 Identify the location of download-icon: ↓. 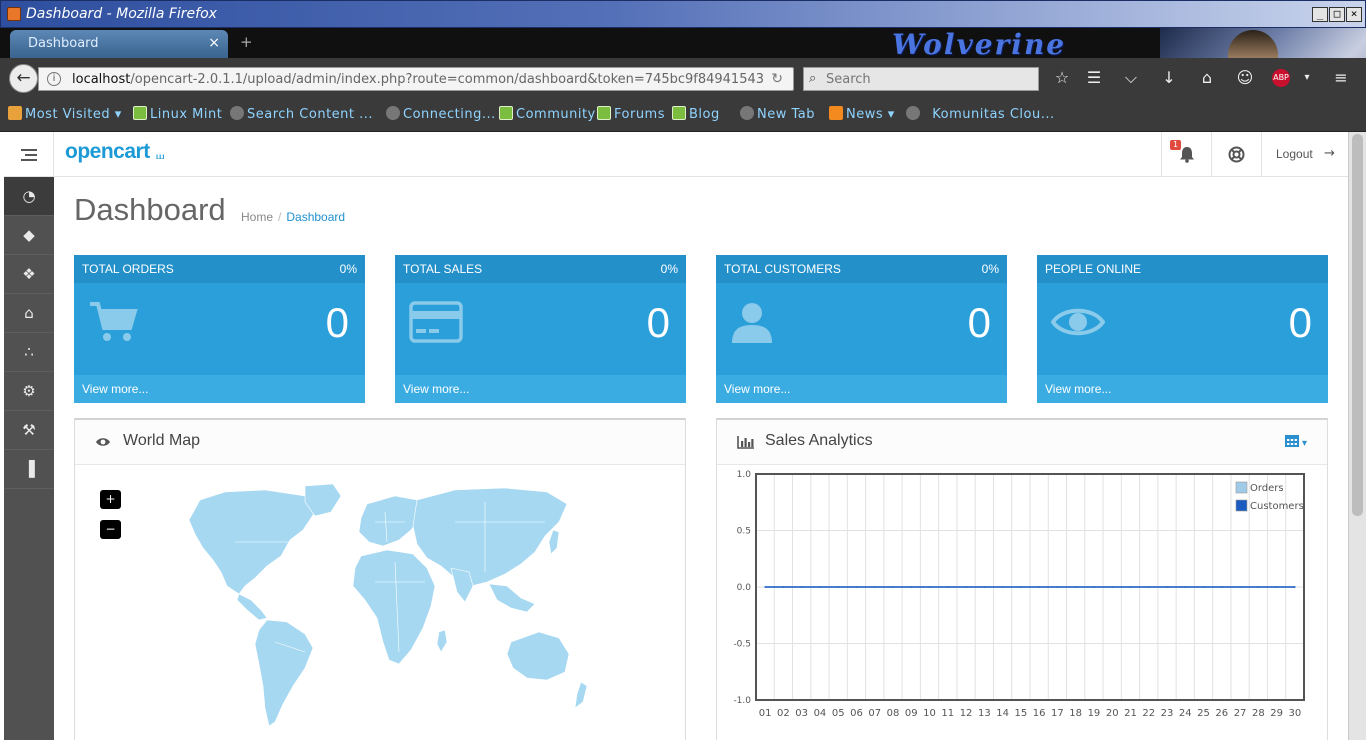
(1169, 78).